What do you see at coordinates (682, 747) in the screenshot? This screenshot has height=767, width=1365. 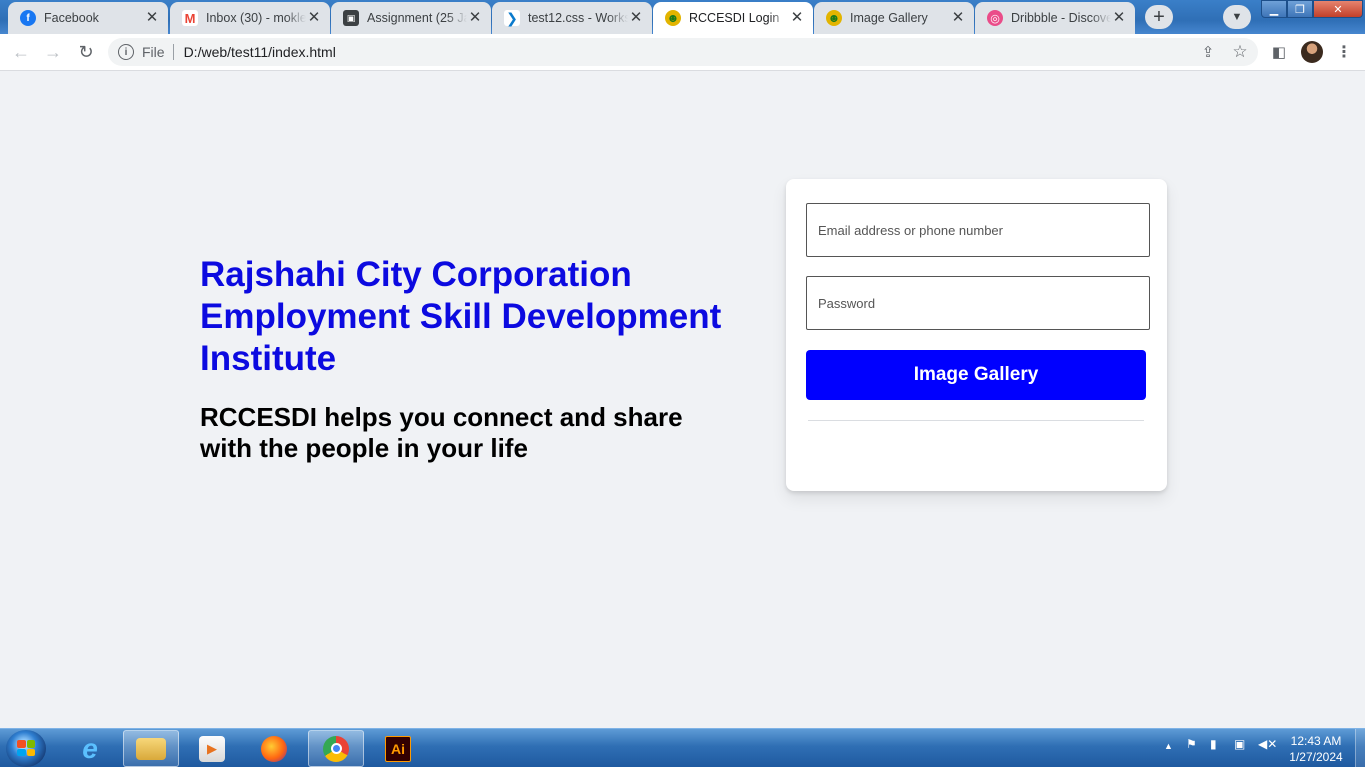 I see `windows-taskbar: e ▶ Ai ▲ ⚑ ▮ ▣ ◀✕ 12:43 AM 1/27/2024` at bounding box center [682, 747].